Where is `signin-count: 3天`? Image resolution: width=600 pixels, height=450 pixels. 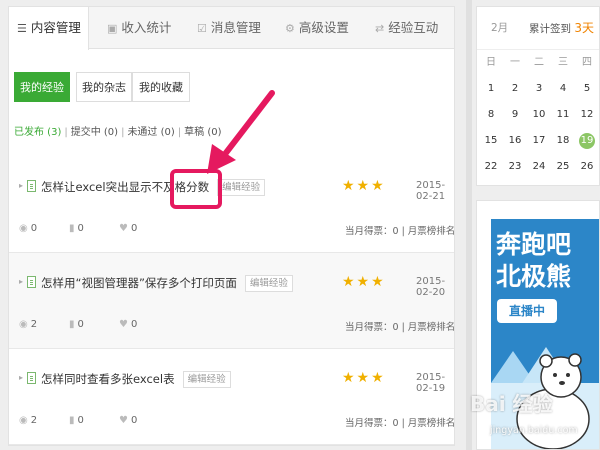 signin-count: 3天 is located at coordinates (584, 28).